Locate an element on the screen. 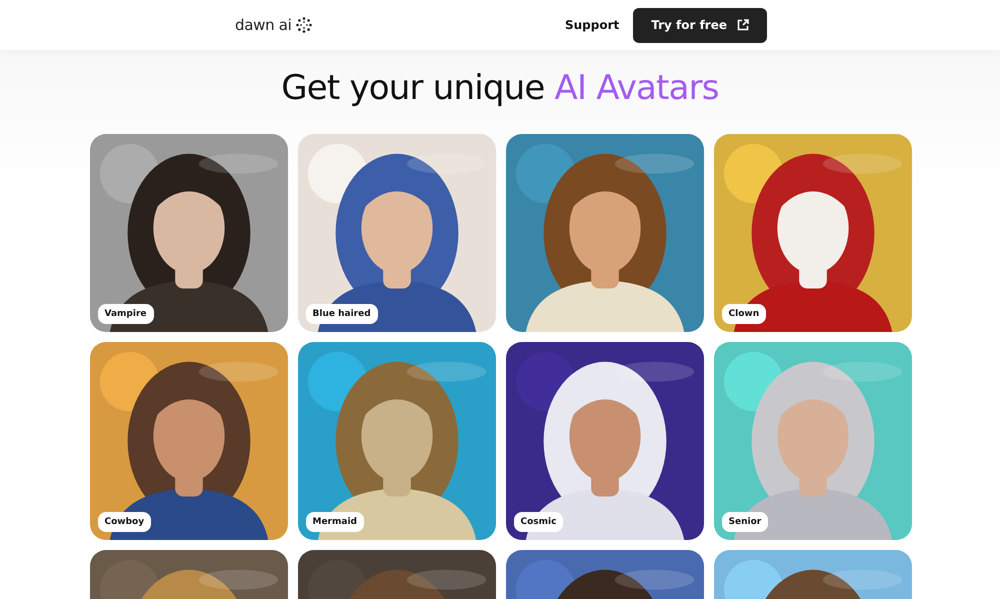 The width and height of the screenshot is (1000, 599). avatar-style-label: Clown is located at coordinates (744, 314).